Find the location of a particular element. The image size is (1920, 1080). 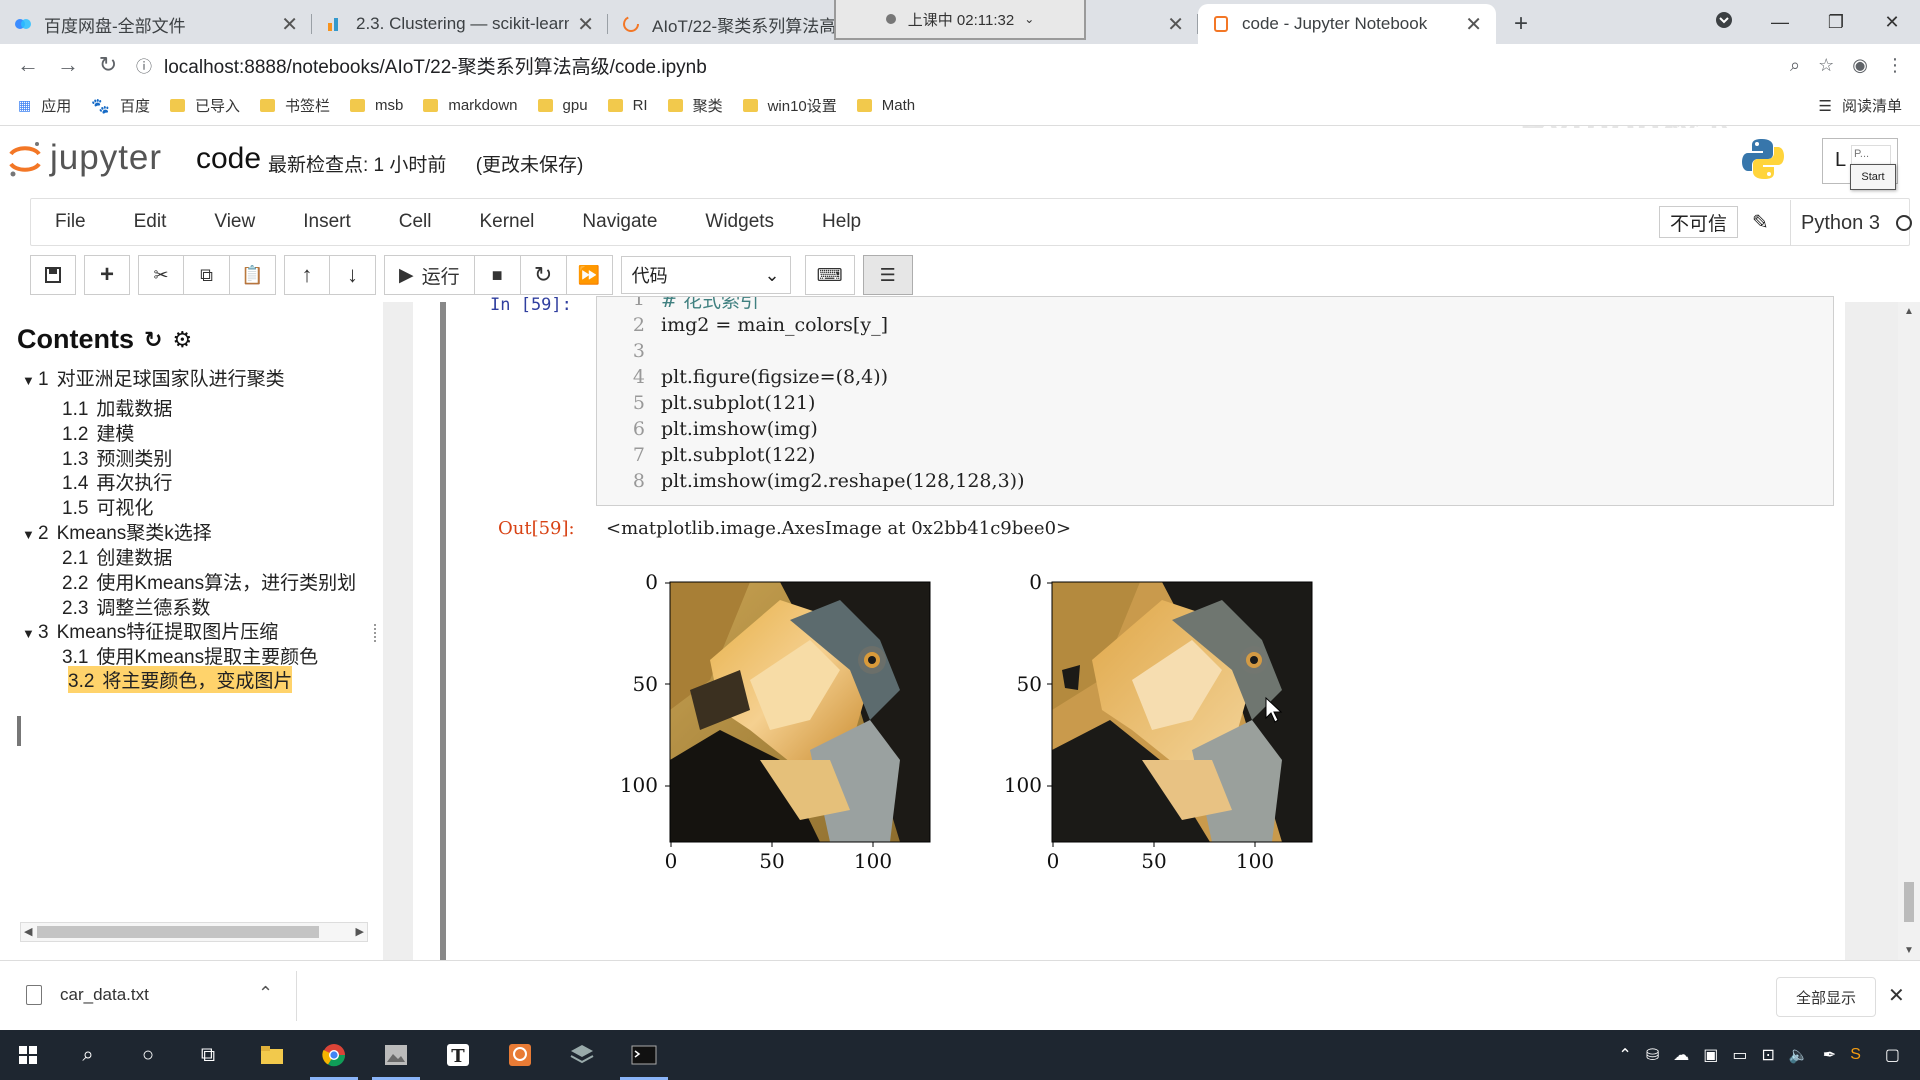

toc-item: 3.2 将主要颜色，变成图片 is located at coordinates (180, 679).